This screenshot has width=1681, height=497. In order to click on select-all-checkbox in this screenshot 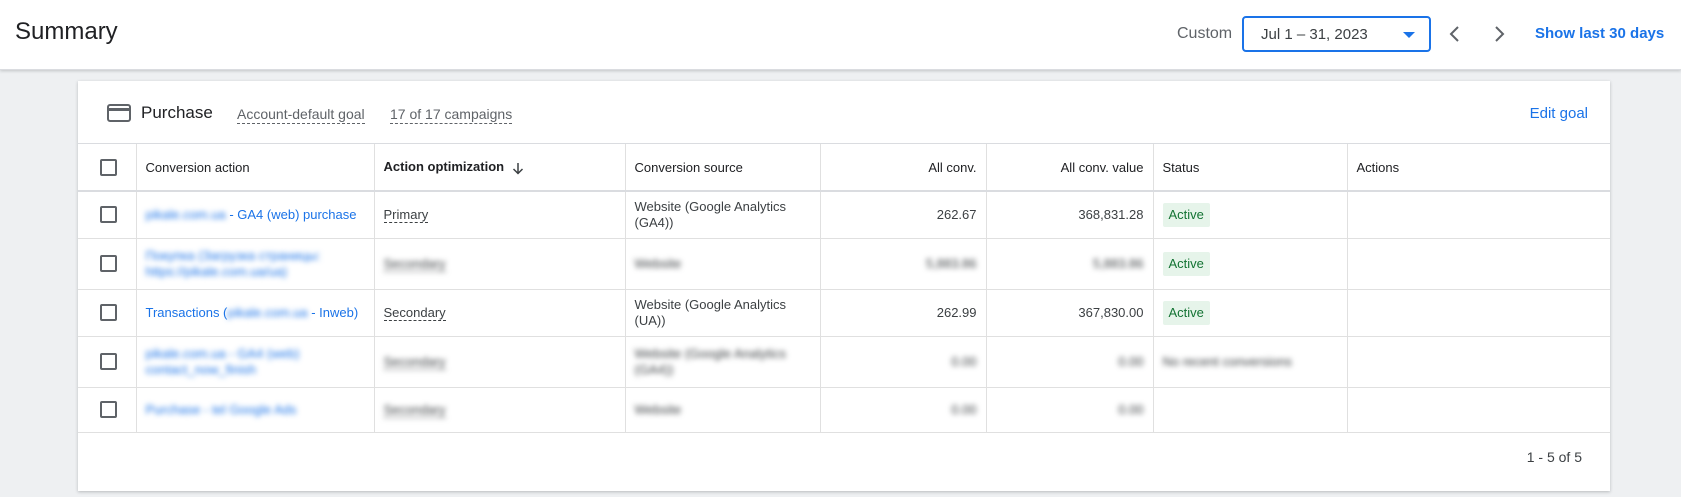, I will do `click(108, 167)`.